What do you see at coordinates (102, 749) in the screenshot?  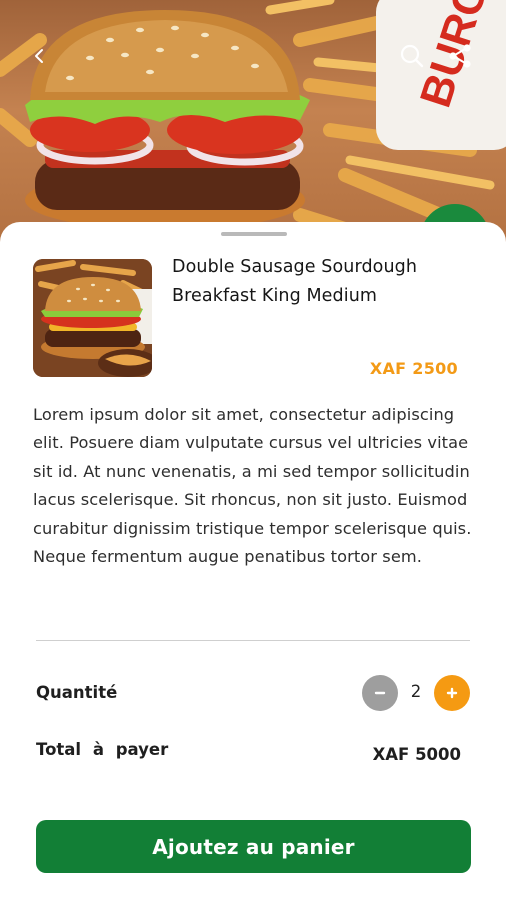 I see `total-label: Total à payer` at bounding box center [102, 749].